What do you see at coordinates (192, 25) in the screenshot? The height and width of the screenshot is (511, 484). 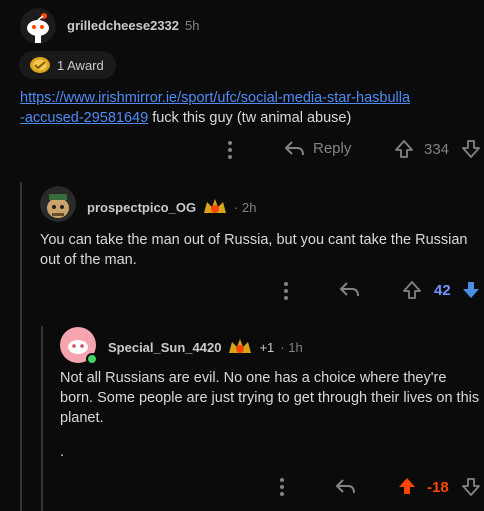 I see `comment-timestamp: 5h` at bounding box center [192, 25].